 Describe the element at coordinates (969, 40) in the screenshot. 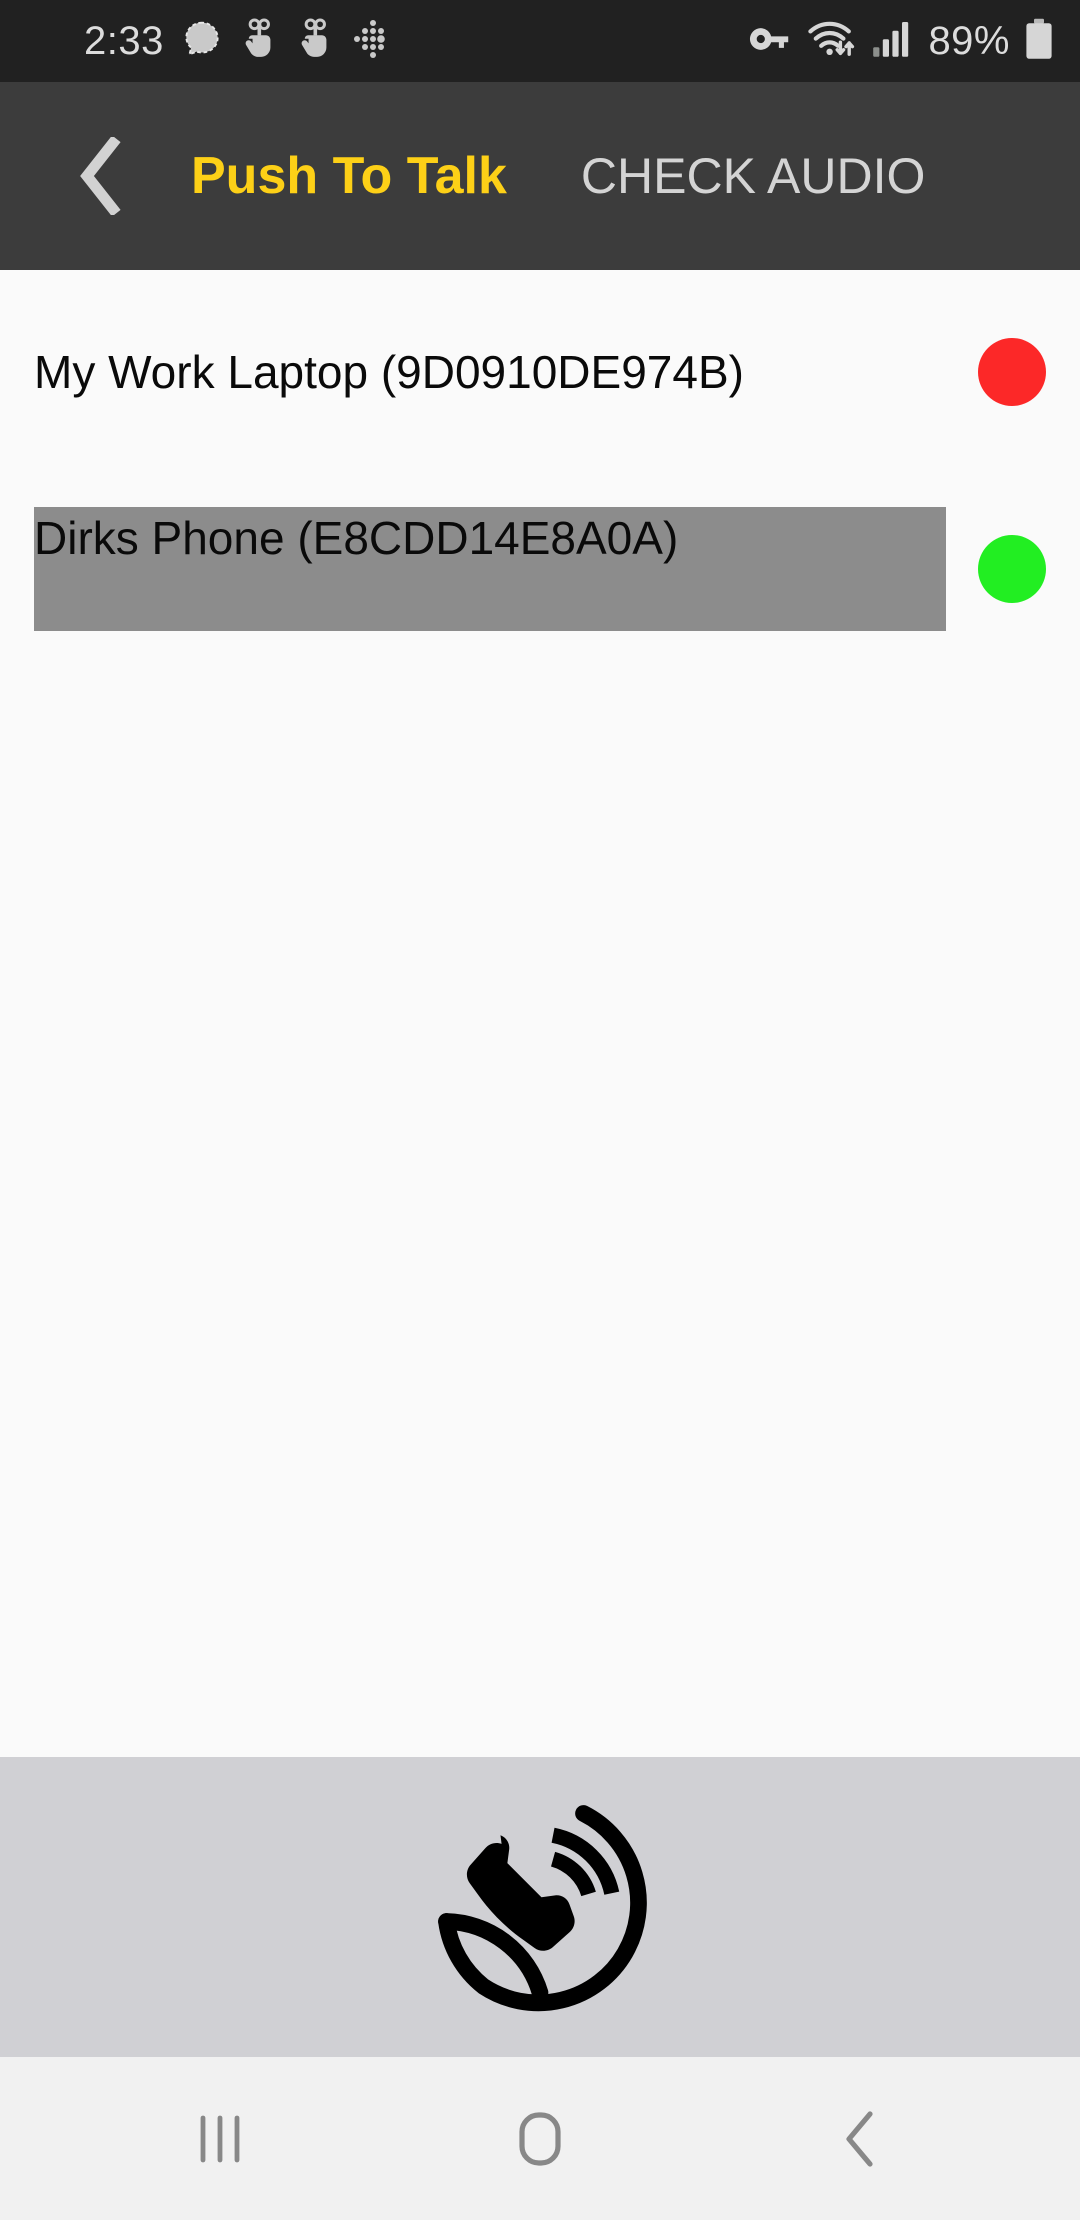

I see `battery-percent-label: 89%` at that location.